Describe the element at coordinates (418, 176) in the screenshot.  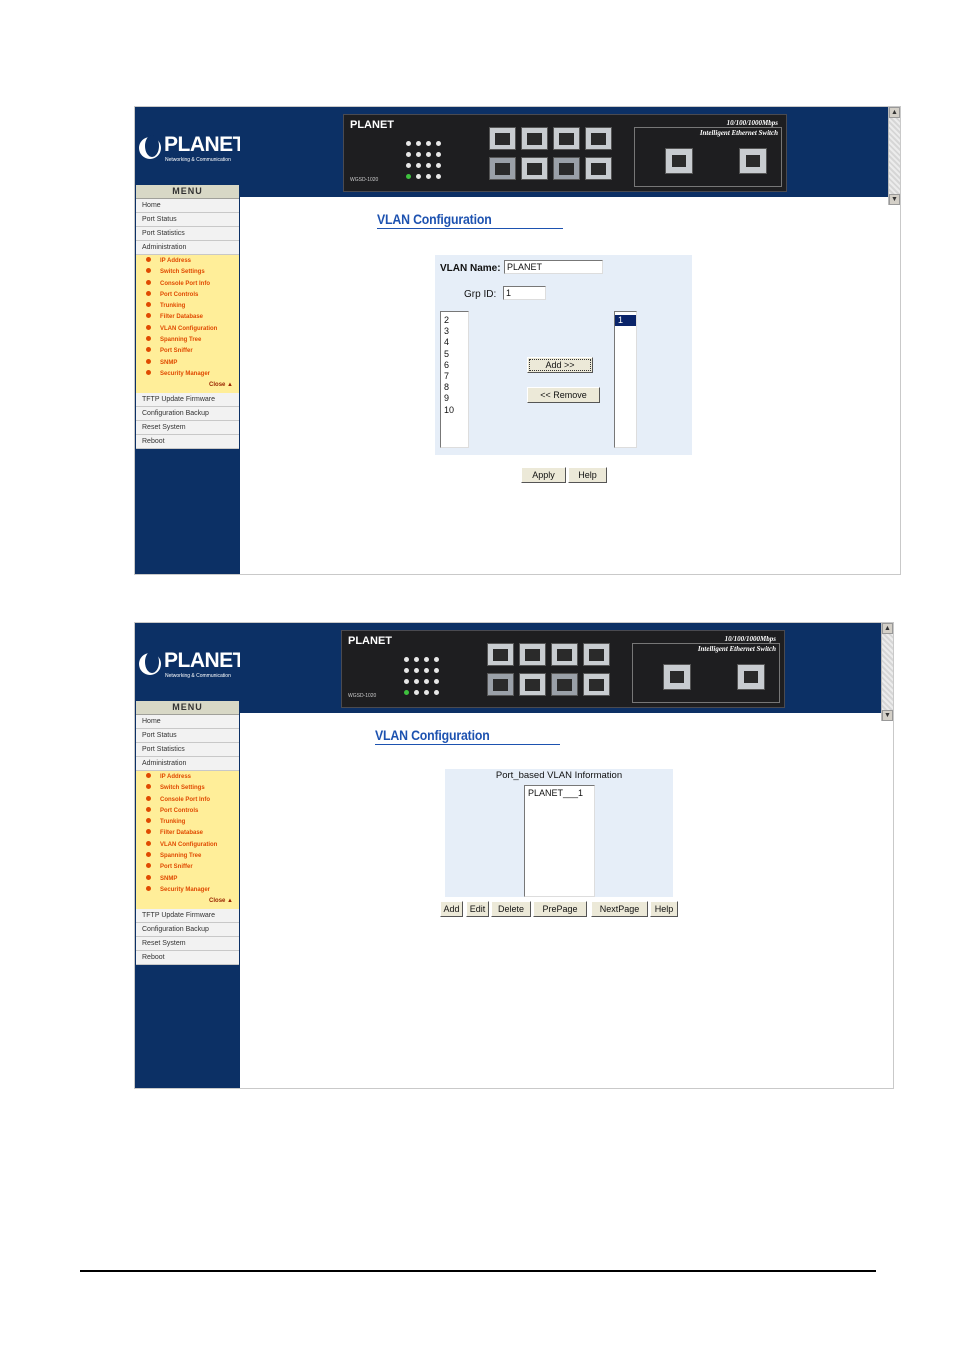
I see `led-icon` at that location.